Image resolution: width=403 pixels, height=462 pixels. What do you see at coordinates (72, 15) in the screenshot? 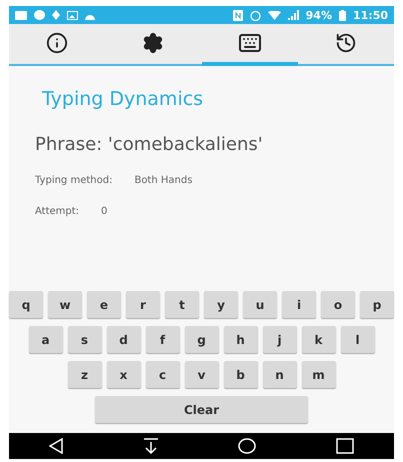
I see `image-icon` at bounding box center [72, 15].